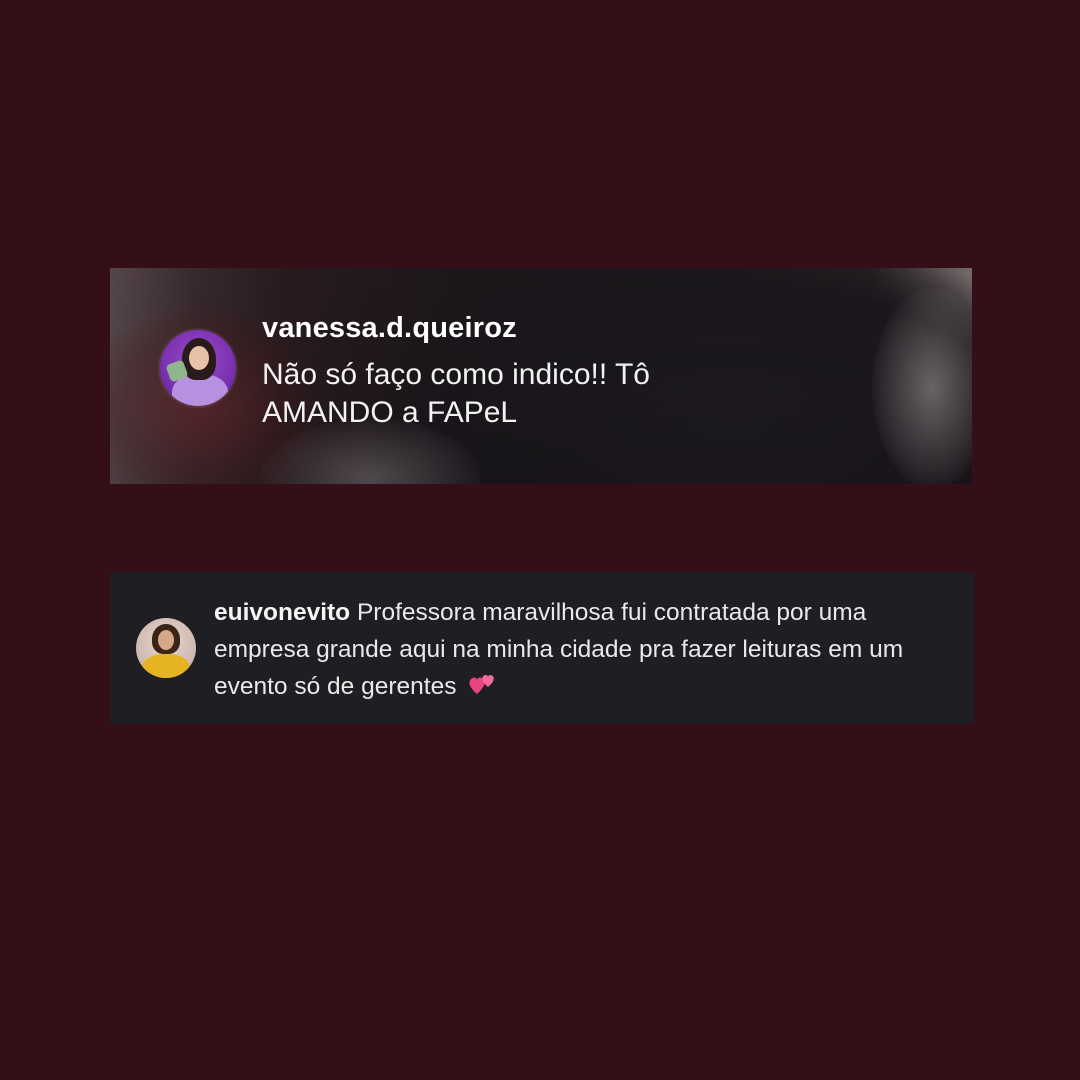  I want to click on comment-username: euivonevito, so click(282, 612).